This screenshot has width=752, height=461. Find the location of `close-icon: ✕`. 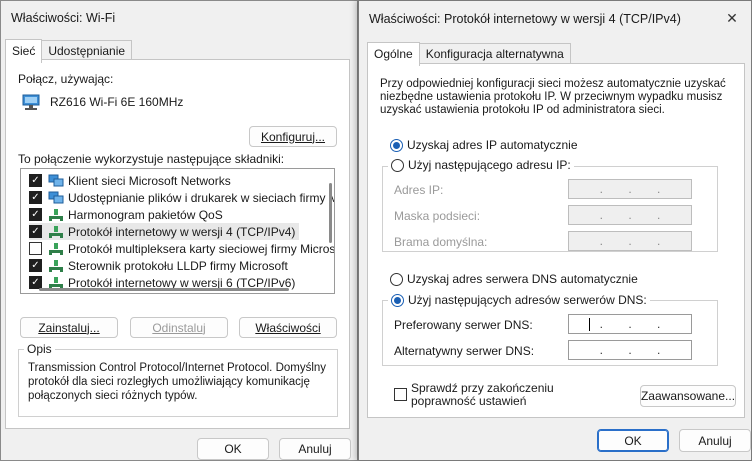

close-icon: ✕ is located at coordinates (732, 18).